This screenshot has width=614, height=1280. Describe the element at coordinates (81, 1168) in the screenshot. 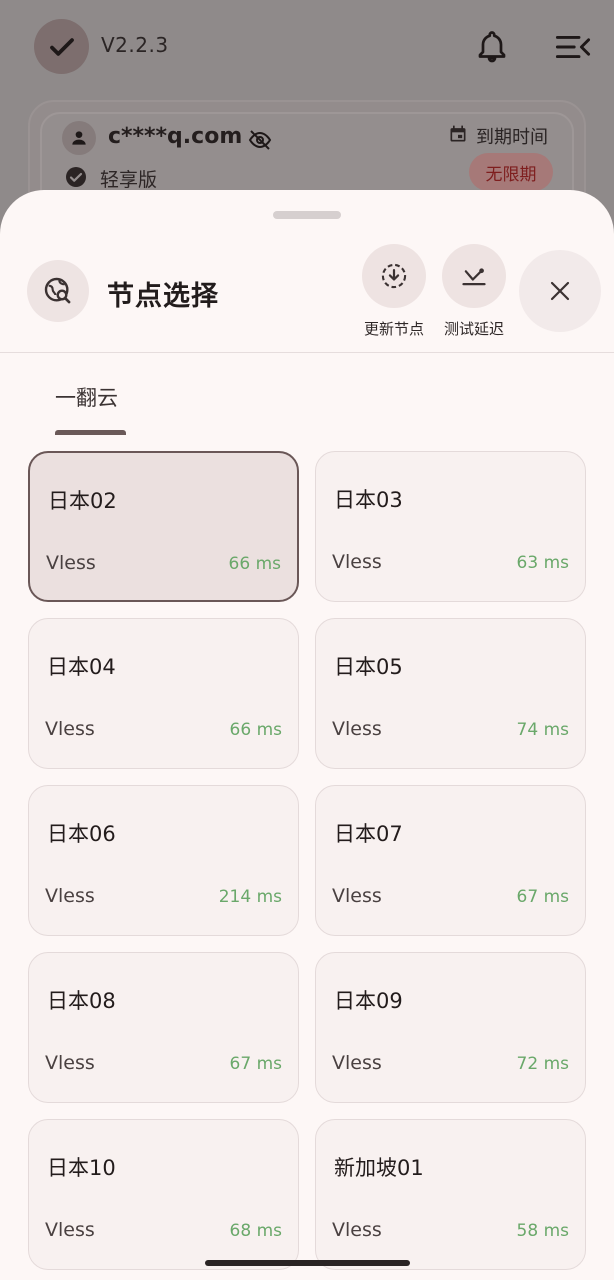

I see `node-name: 日本10` at that location.